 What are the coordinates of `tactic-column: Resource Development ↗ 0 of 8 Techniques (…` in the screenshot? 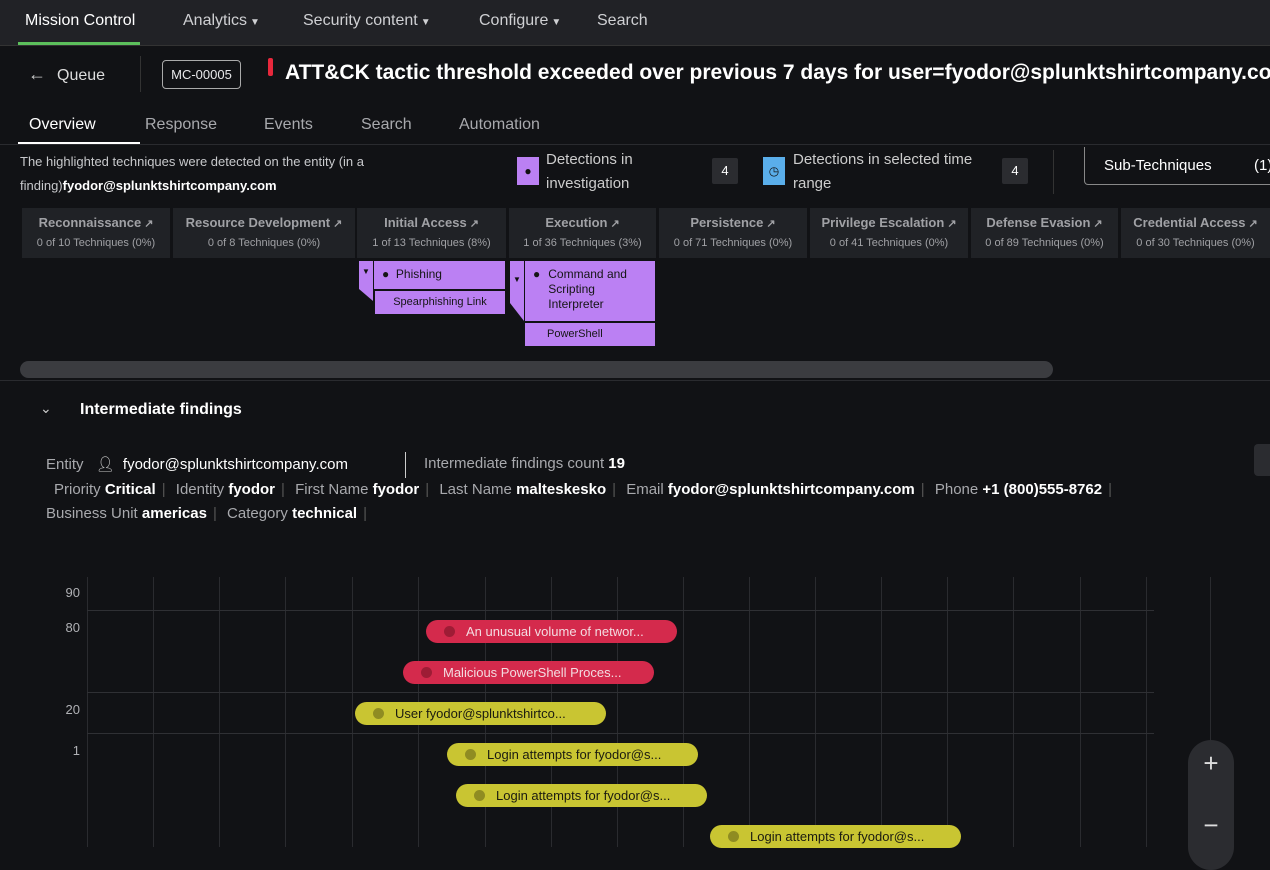 It's located at (264, 233).